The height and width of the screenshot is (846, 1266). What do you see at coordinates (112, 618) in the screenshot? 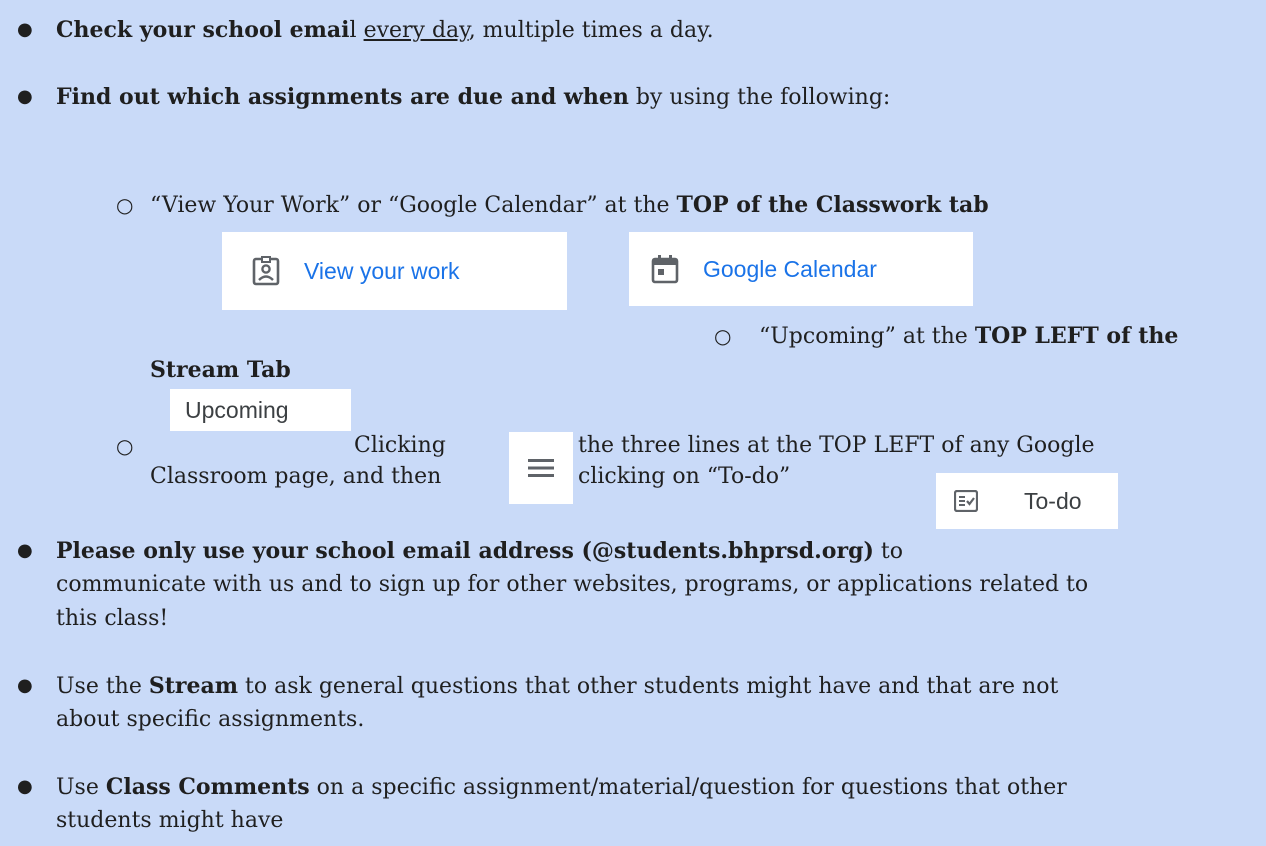
I see `school-email-instruction-line3: this class!` at bounding box center [112, 618].